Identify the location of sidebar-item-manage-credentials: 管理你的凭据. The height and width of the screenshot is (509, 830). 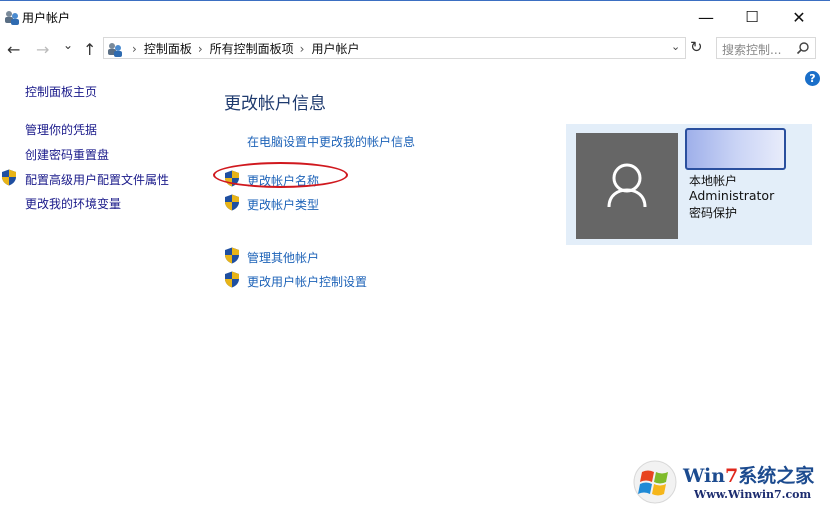
(61, 129).